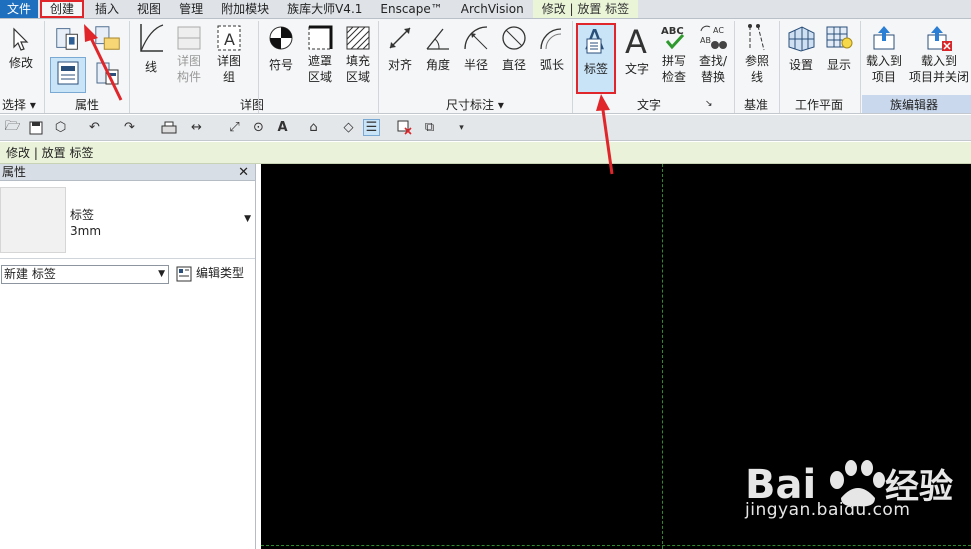 The height and width of the screenshot is (549, 971). I want to click on arrow-to-create-tab, so click(103, 62).